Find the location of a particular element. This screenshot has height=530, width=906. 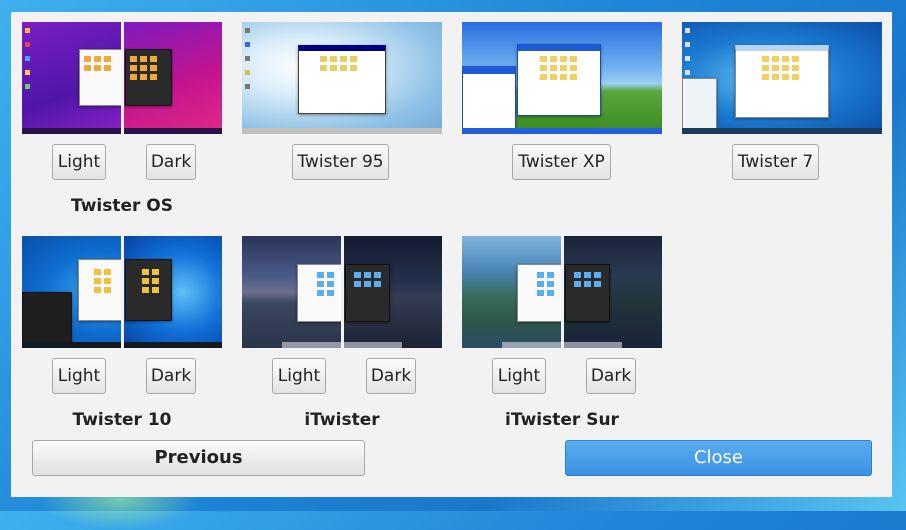

itwister-dark-button: Dark is located at coordinates (391, 376).